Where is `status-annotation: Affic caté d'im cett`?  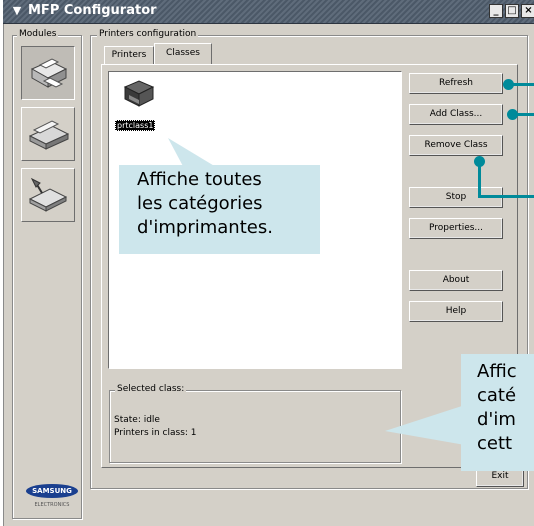 status-annotation: Affic caté d'im cett is located at coordinates (497, 412).